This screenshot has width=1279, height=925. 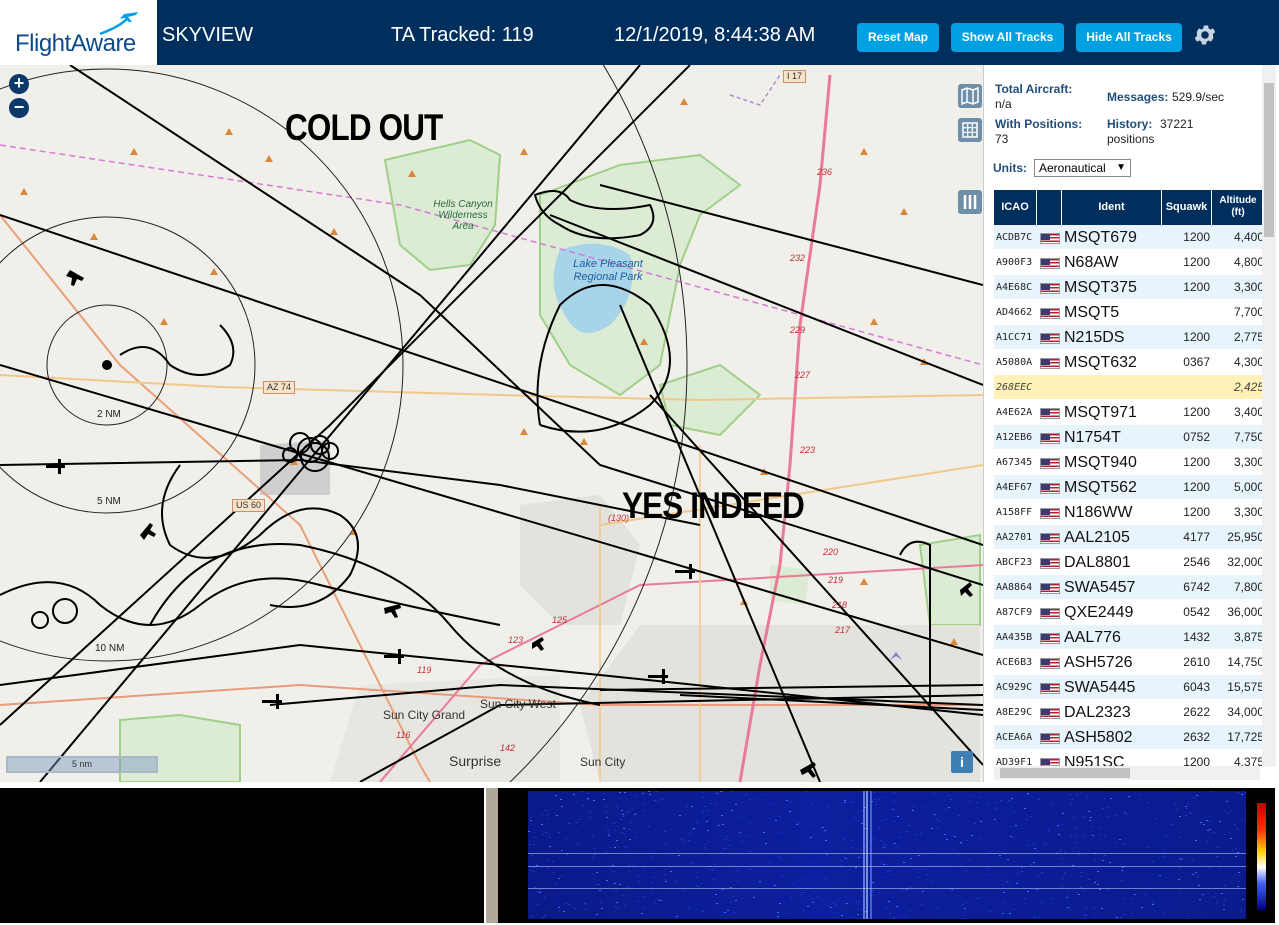 I want to click on ring-label-10nm: 10 NM, so click(x=110, y=648).